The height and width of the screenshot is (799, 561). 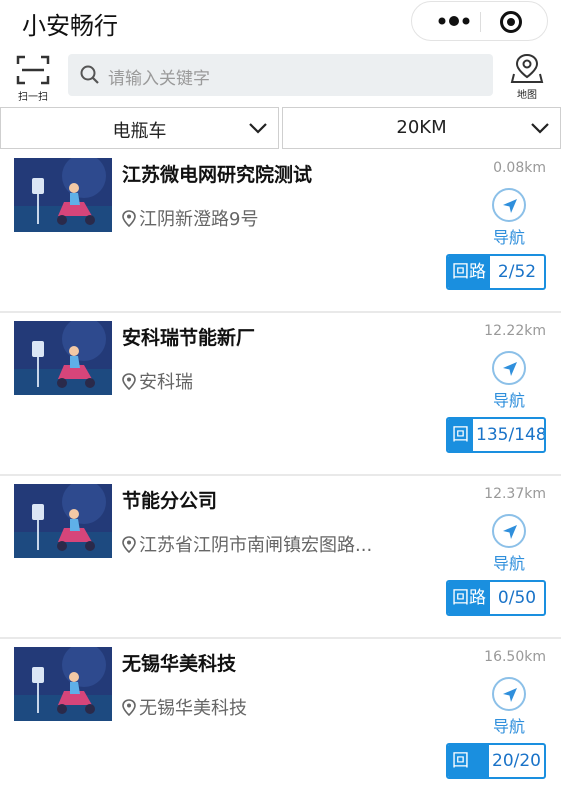 I want to click on capsule-divider, so click(x=480, y=22).